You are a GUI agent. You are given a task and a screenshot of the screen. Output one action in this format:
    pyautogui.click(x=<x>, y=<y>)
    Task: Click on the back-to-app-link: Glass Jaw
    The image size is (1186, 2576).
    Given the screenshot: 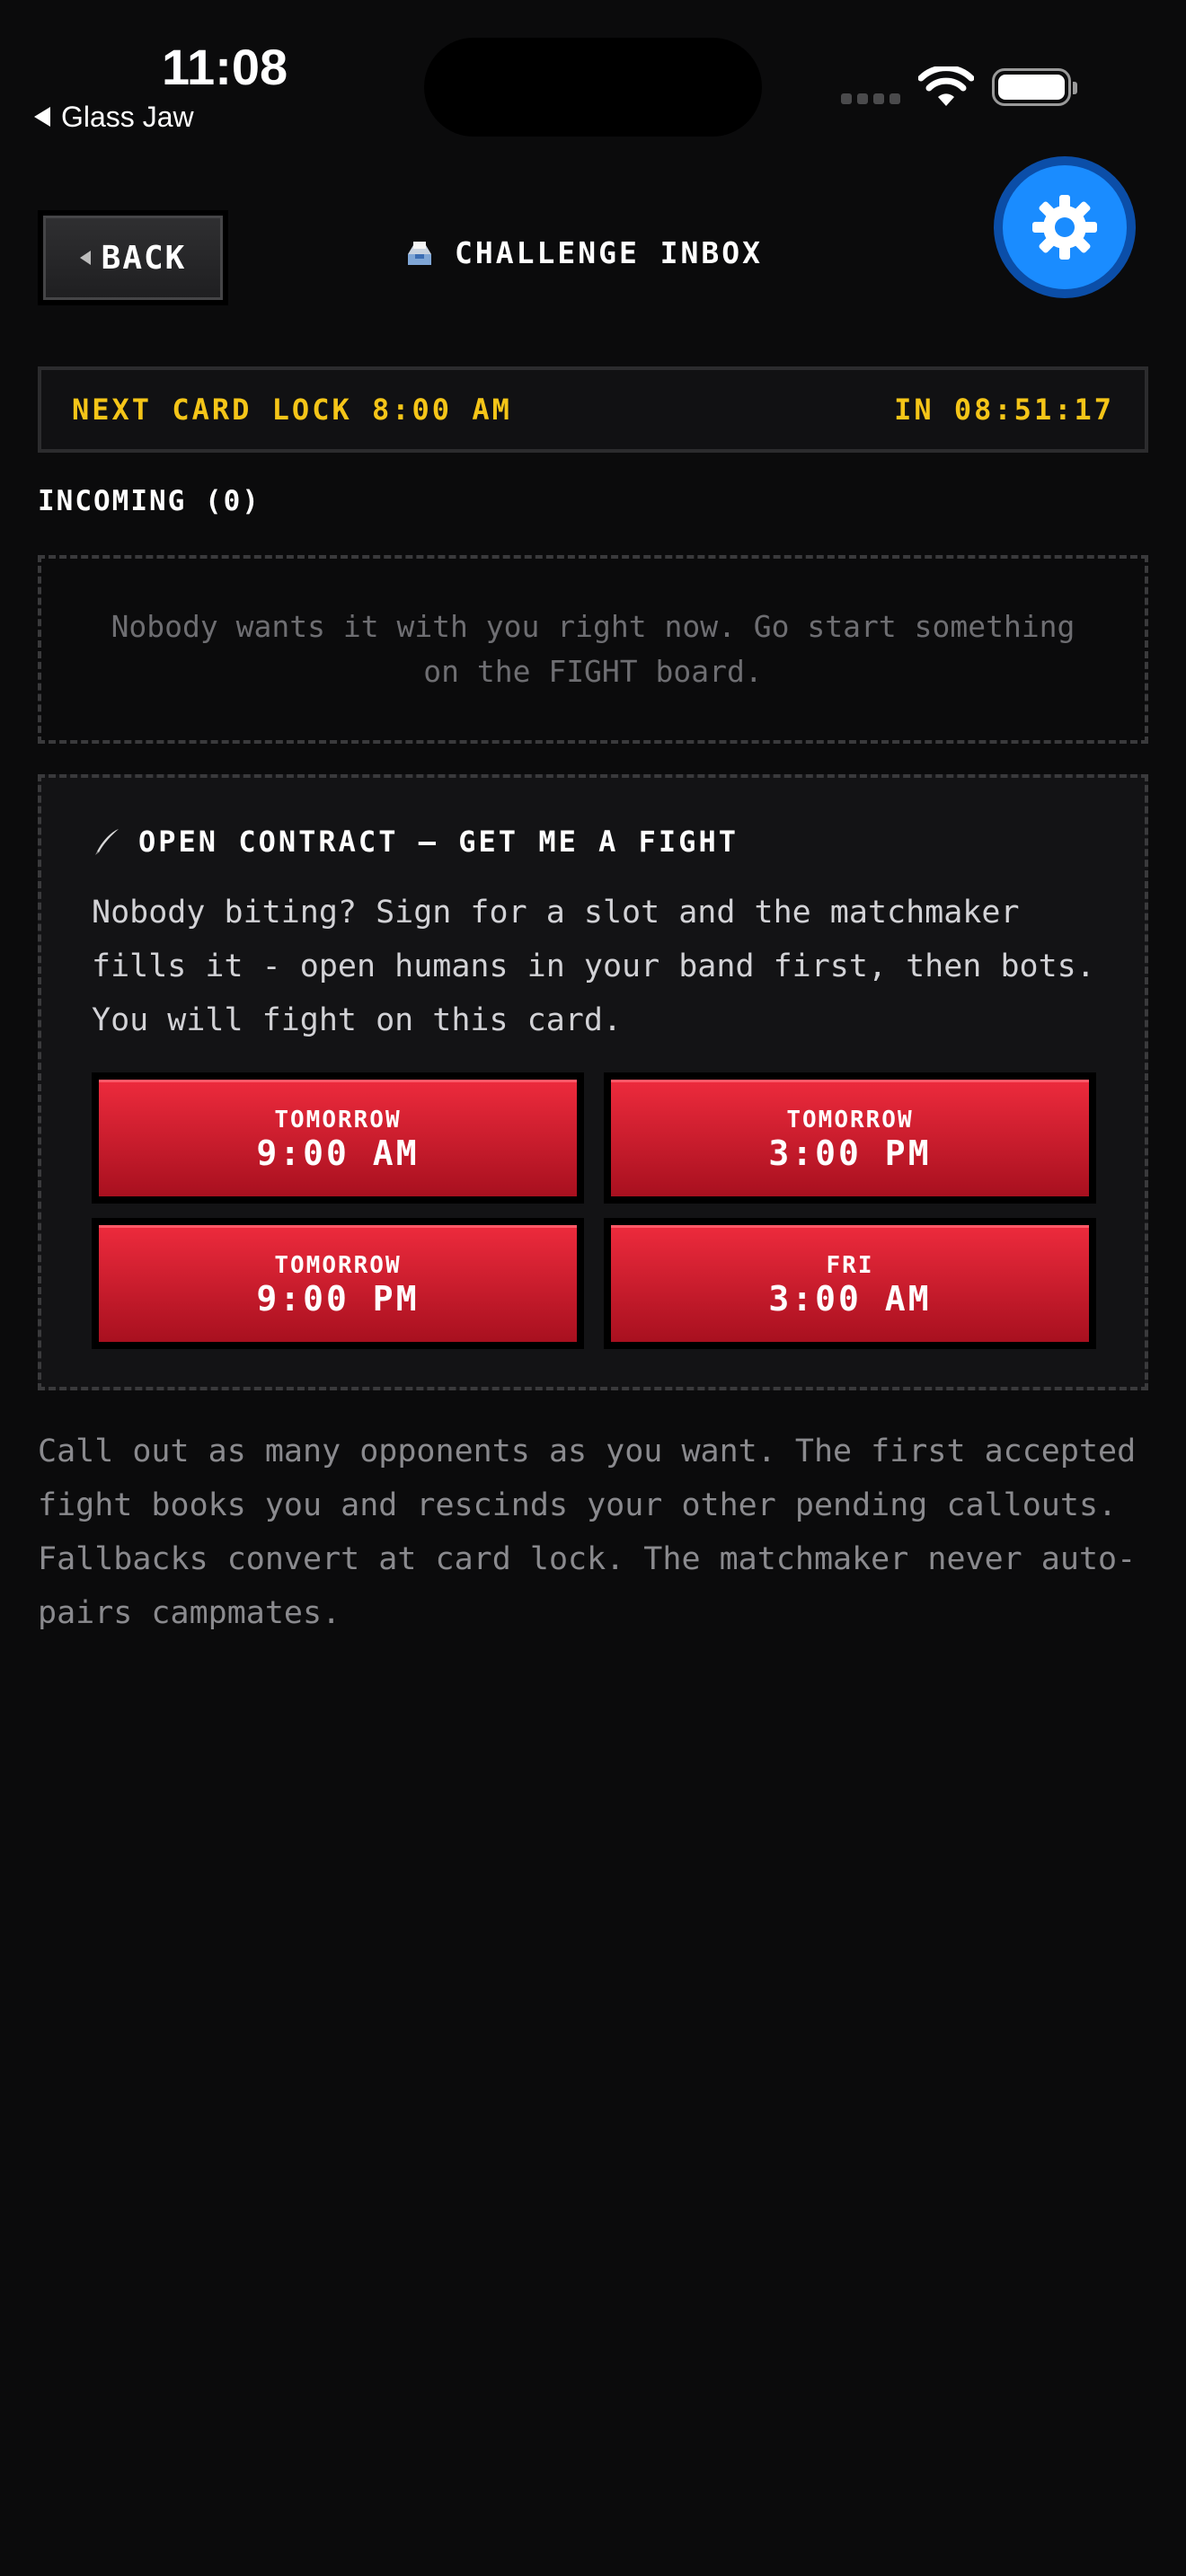 What is the action you would take?
    pyautogui.click(x=114, y=117)
    